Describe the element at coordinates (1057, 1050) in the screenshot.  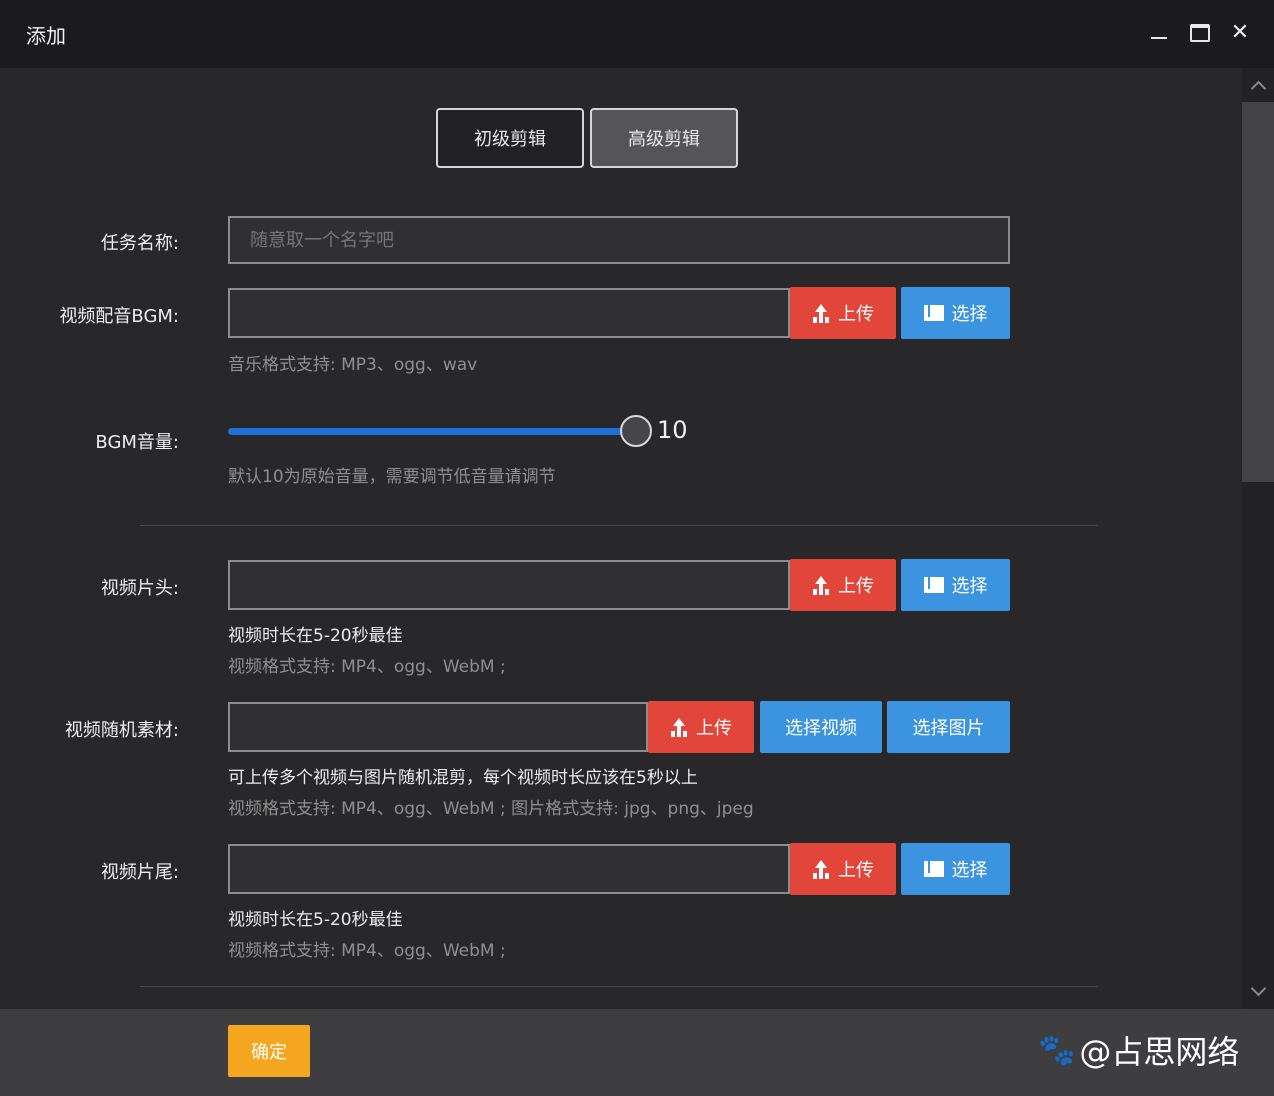
I see `paw-icon: 🐾` at that location.